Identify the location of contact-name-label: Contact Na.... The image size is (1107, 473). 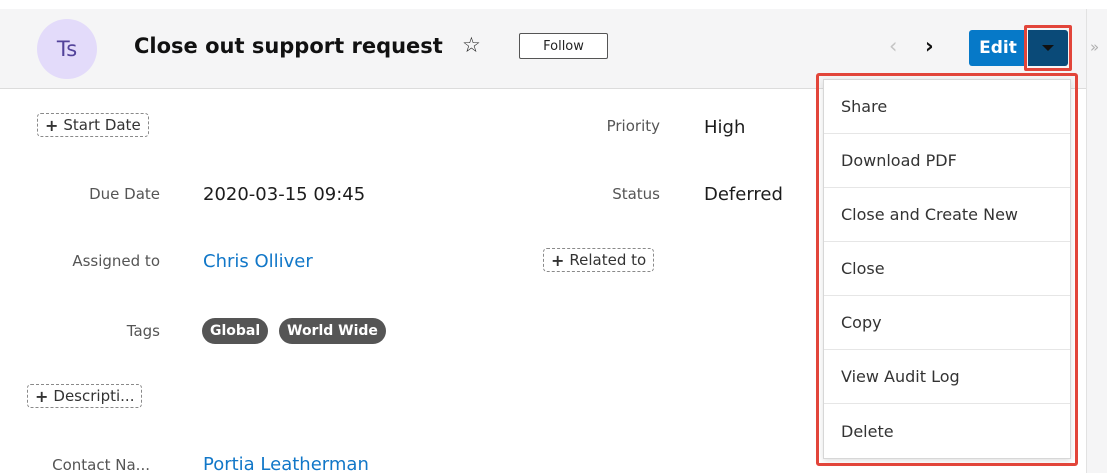
(101, 464).